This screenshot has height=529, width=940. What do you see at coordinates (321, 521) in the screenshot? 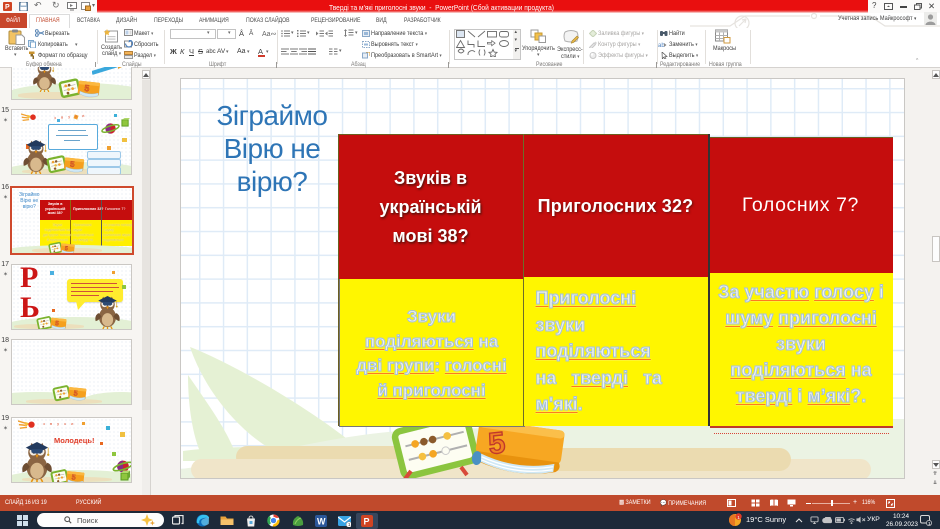
I see `svg-text: W` at bounding box center [321, 521].